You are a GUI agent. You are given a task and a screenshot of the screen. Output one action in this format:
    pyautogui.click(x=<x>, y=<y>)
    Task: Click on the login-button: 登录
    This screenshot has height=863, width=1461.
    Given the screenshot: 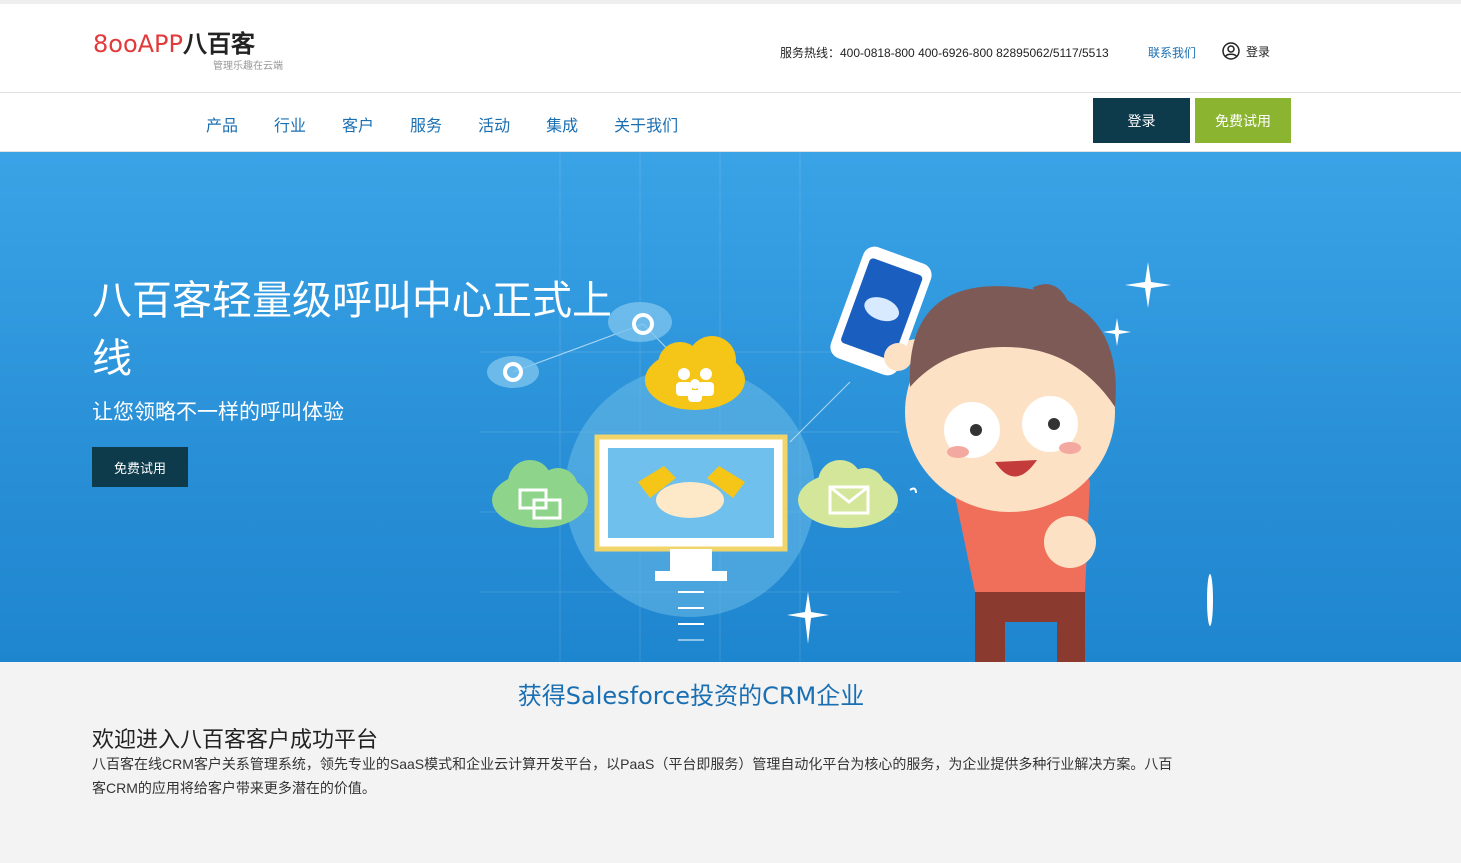 What is the action you would take?
    pyautogui.click(x=1141, y=120)
    